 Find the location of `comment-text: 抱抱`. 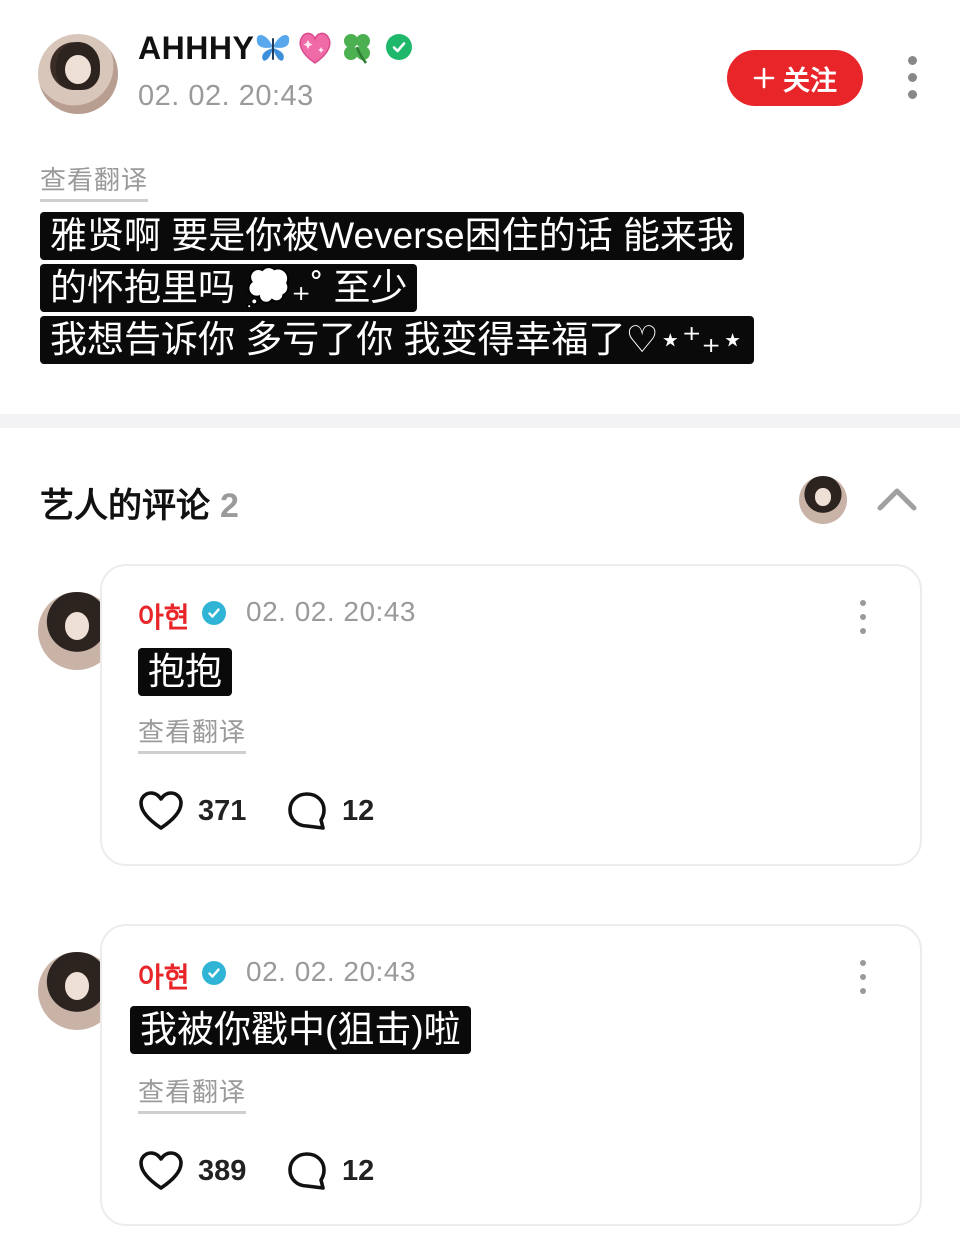

comment-text: 抱抱 is located at coordinates (185, 672).